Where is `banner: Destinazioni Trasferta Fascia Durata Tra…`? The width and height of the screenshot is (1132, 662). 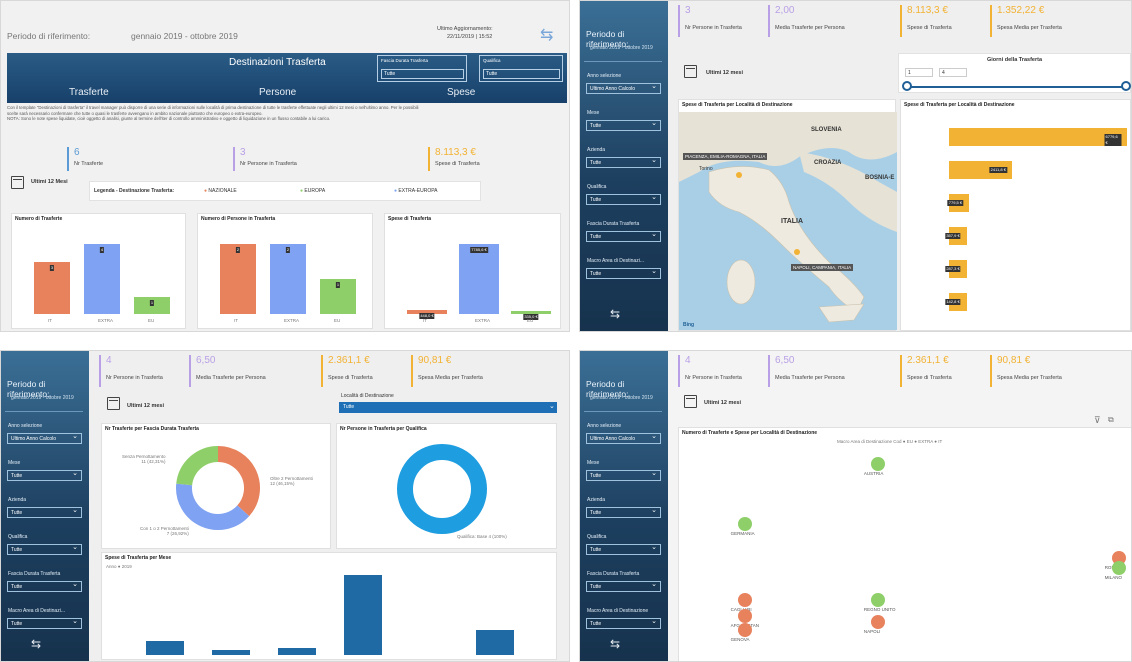 banner: Destinazioni Trasferta Fascia Durata Tra… is located at coordinates (287, 78).